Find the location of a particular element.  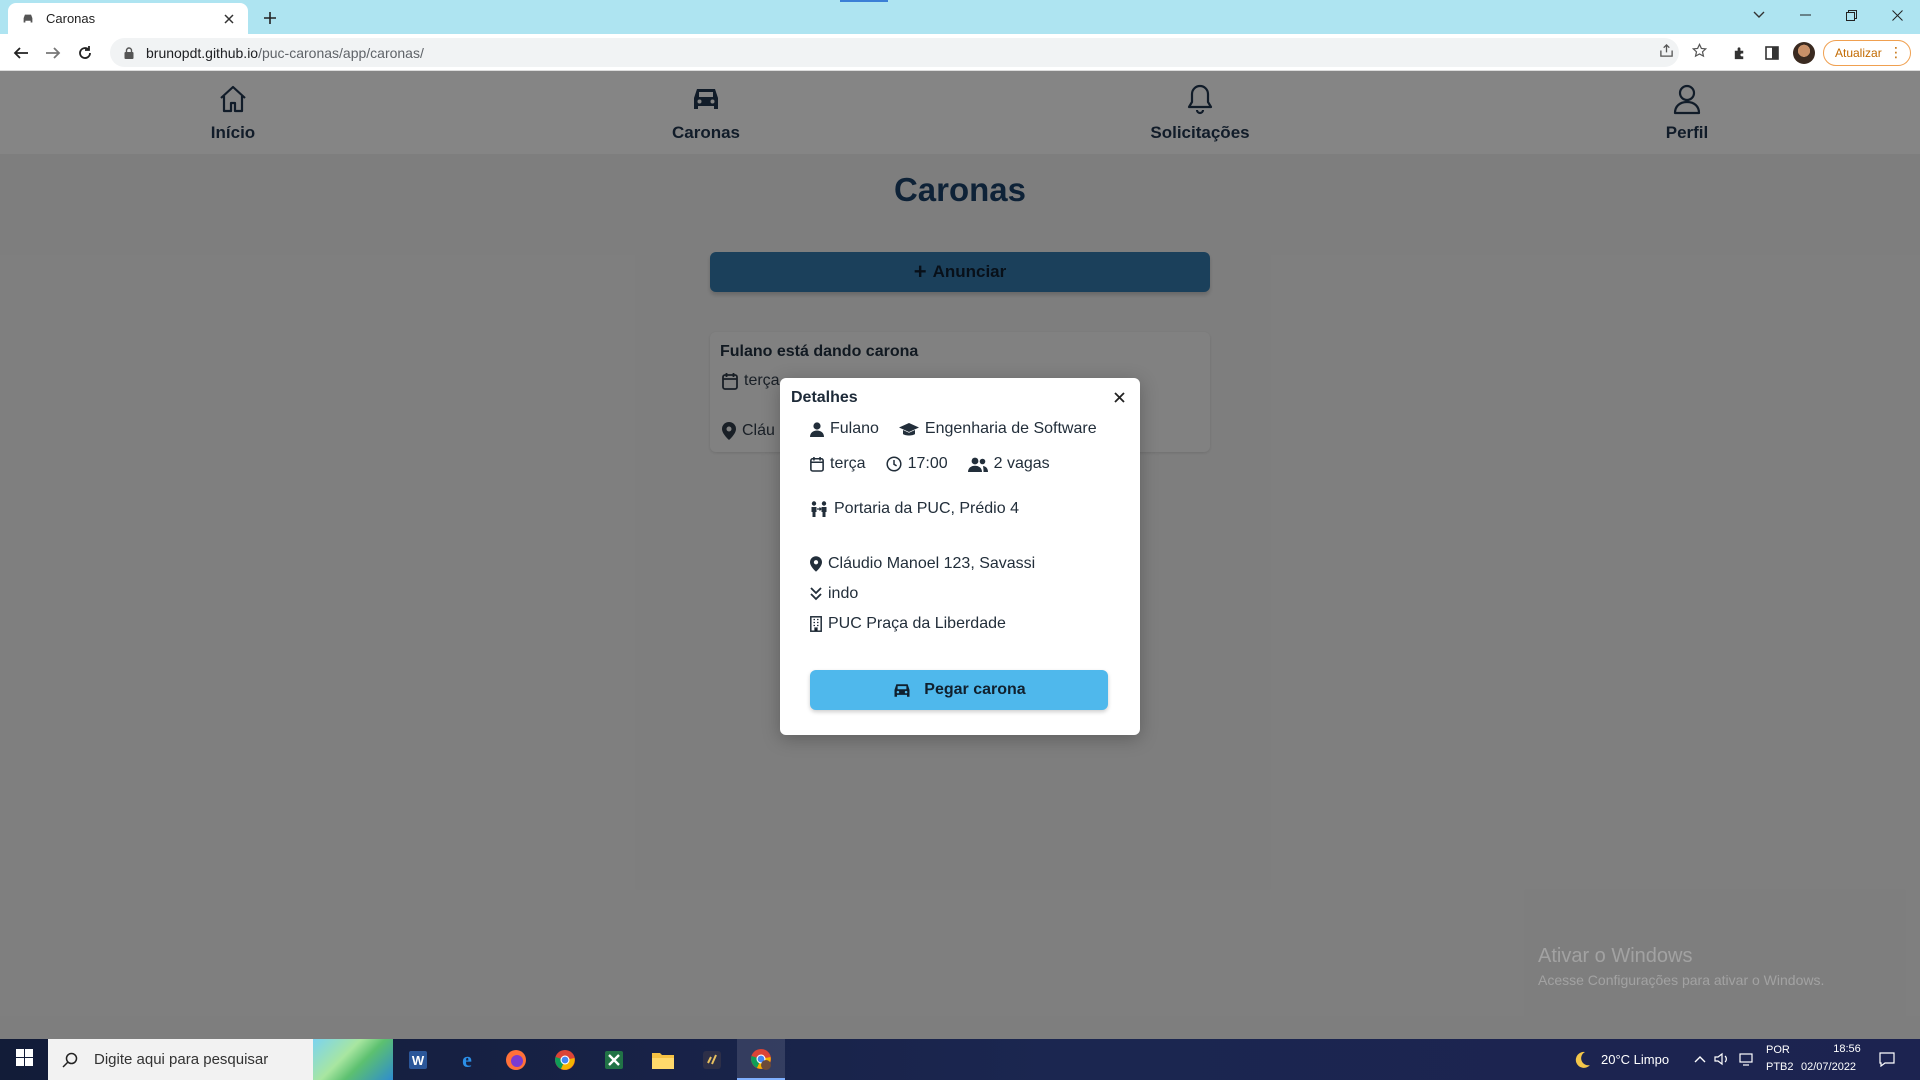

building-icon is located at coordinates (816, 624).